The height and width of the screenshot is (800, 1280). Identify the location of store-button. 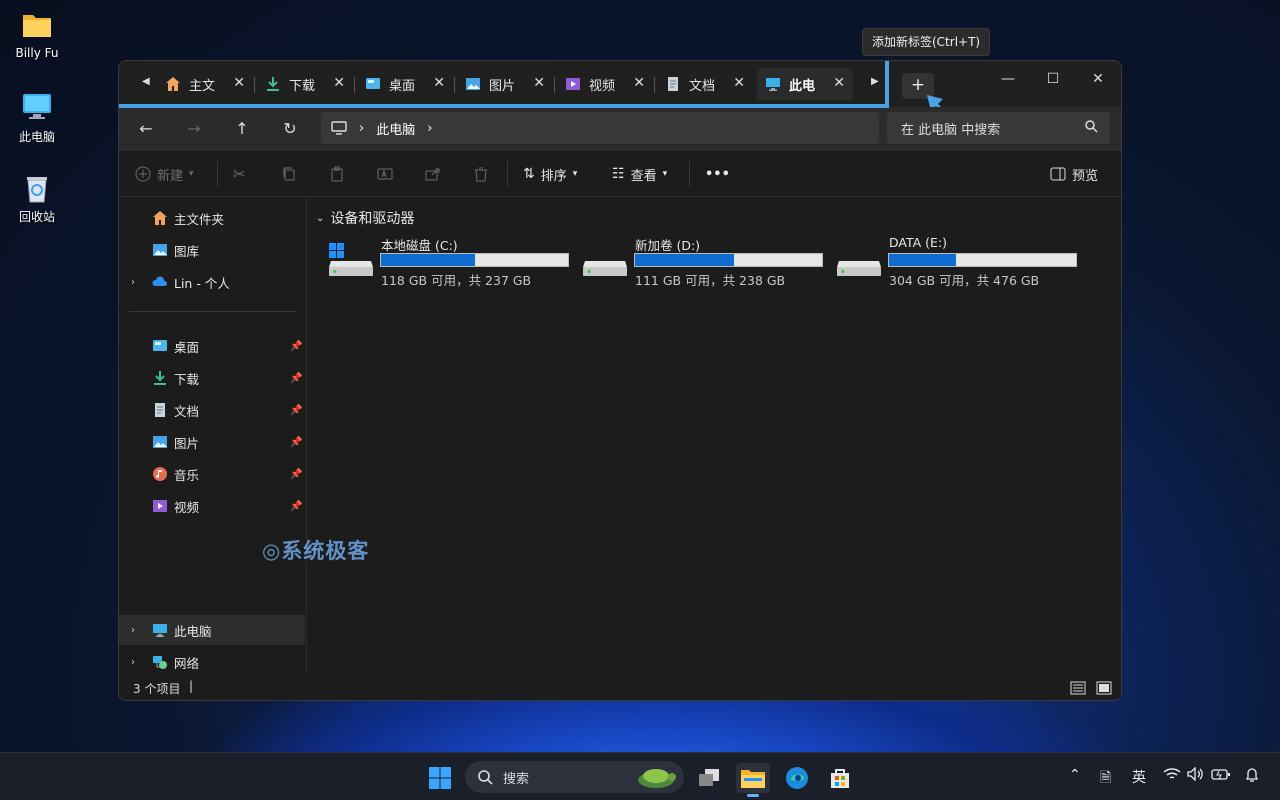
(840, 778).